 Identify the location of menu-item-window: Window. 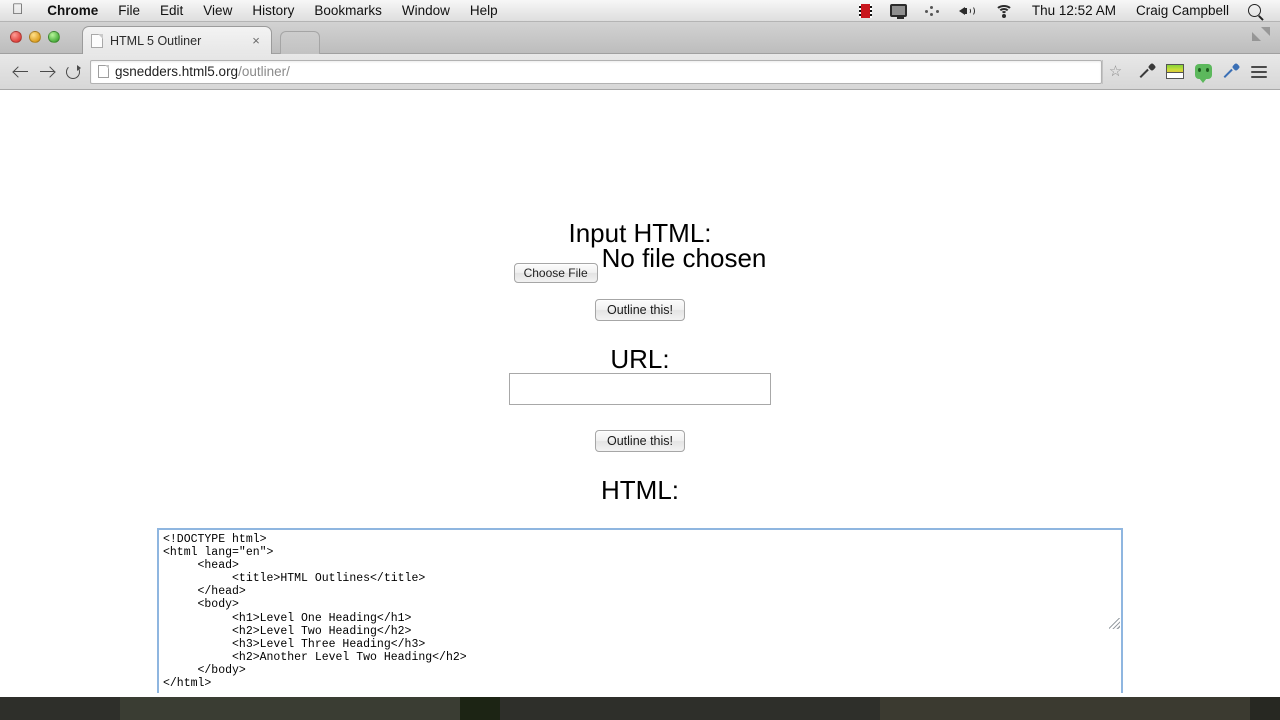
(426, 10).